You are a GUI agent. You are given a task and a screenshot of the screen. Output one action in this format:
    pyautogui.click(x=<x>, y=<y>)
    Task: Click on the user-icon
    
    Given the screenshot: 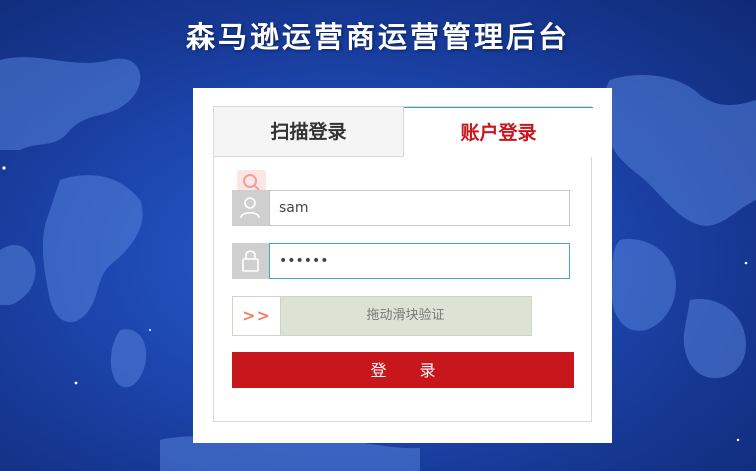 What is the action you would take?
    pyautogui.click(x=250, y=208)
    